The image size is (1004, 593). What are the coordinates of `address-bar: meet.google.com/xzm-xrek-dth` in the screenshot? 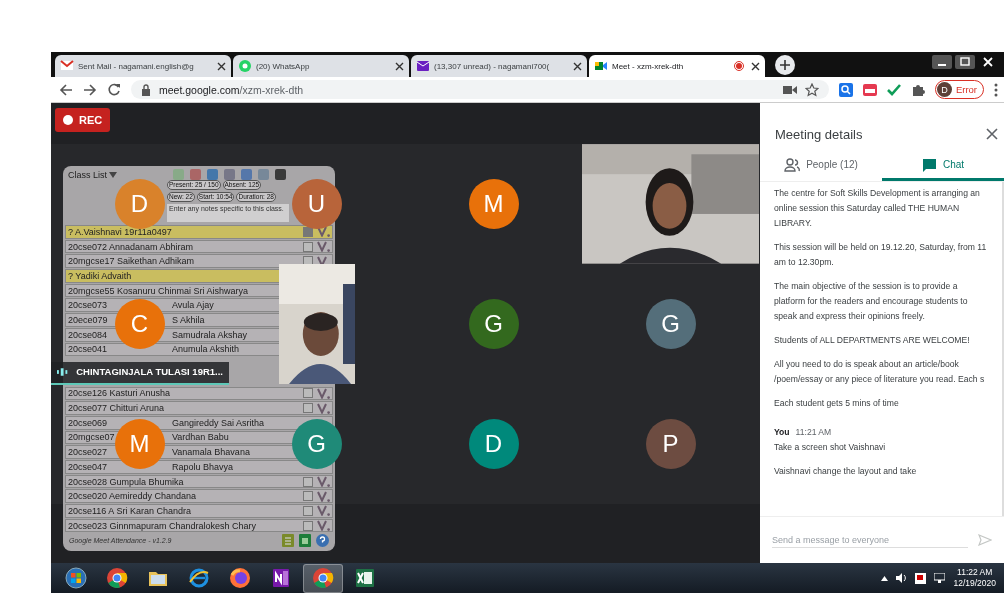 It's located at (480, 89).